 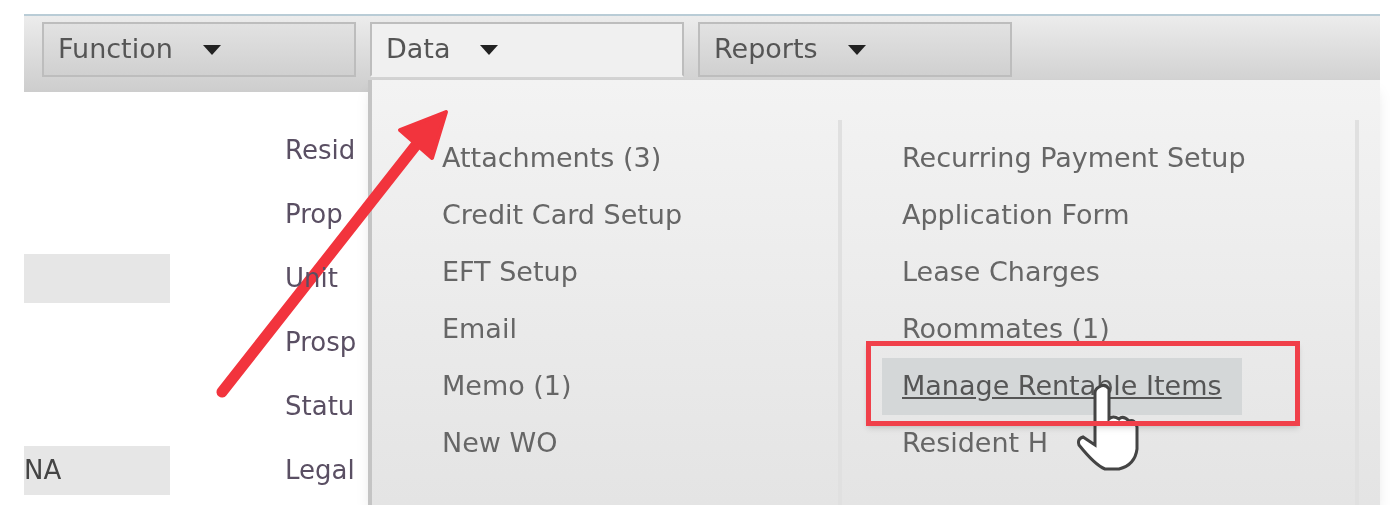 What do you see at coordinates (510, 272) in the screenshot?
I see `menu-item: EFT Setup` at bounding box center [510, 272].